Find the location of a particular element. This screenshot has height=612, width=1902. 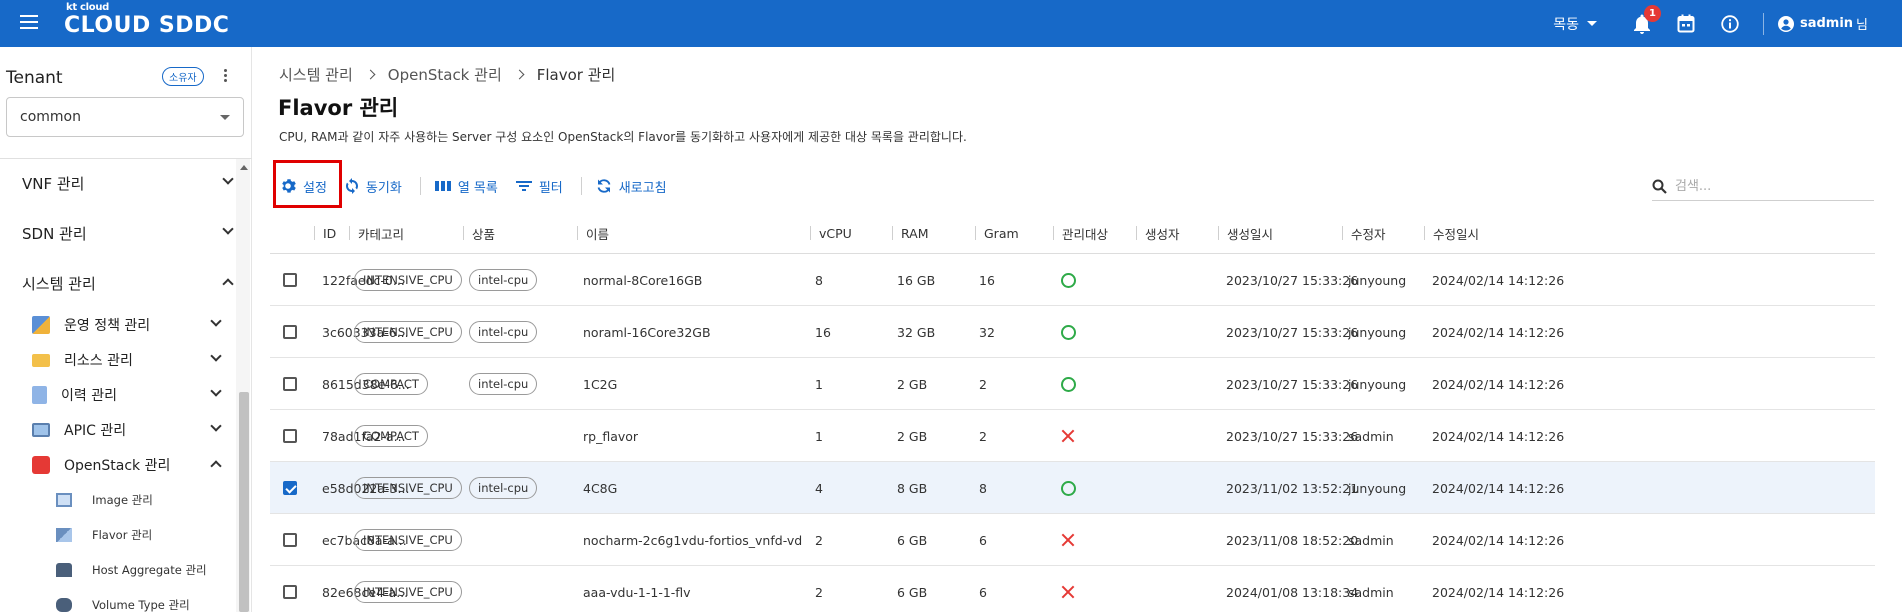

category-chip: INTENSIVE_CPU is located at coordinates (408, 592).